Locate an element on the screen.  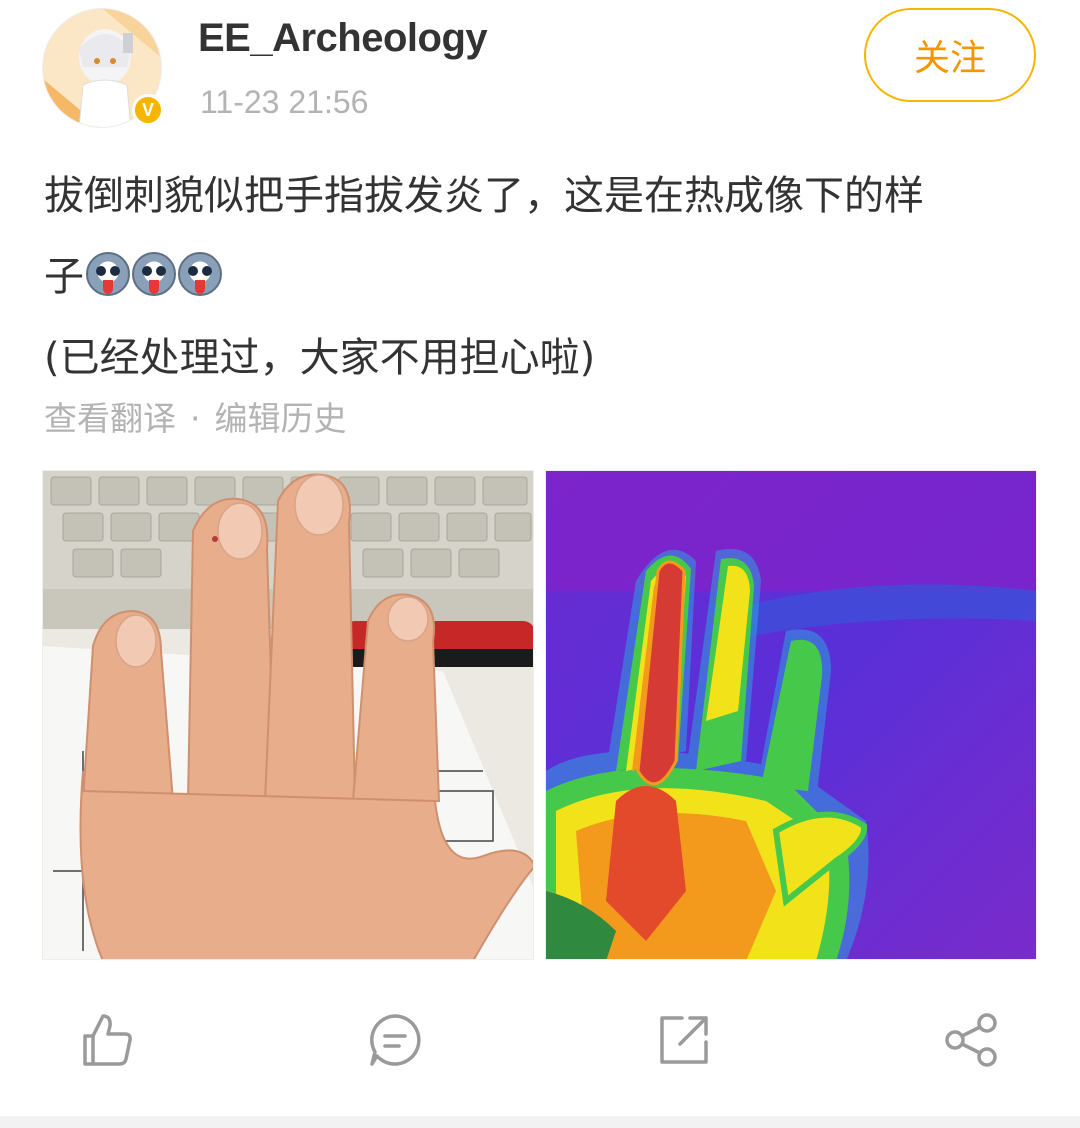
like-button is located at coordinates (107, 1040).